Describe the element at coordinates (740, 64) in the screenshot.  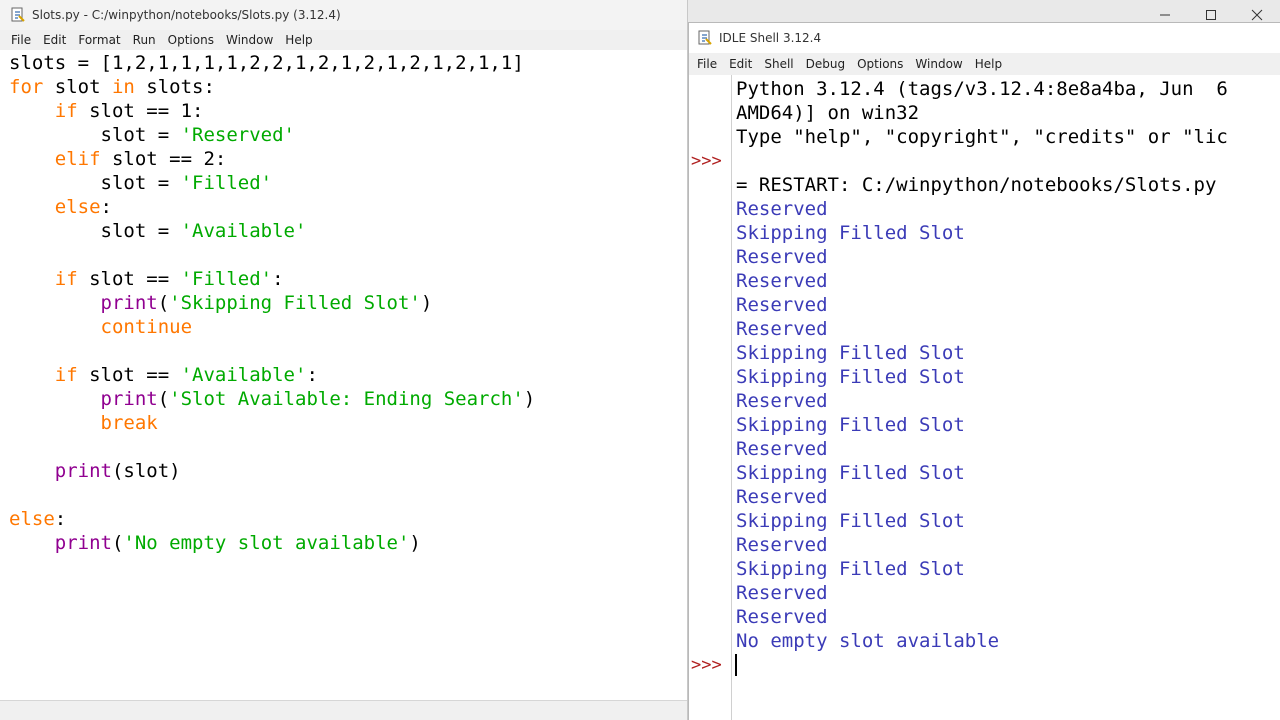
I see `shell-menu-edit: Edit` at that location.